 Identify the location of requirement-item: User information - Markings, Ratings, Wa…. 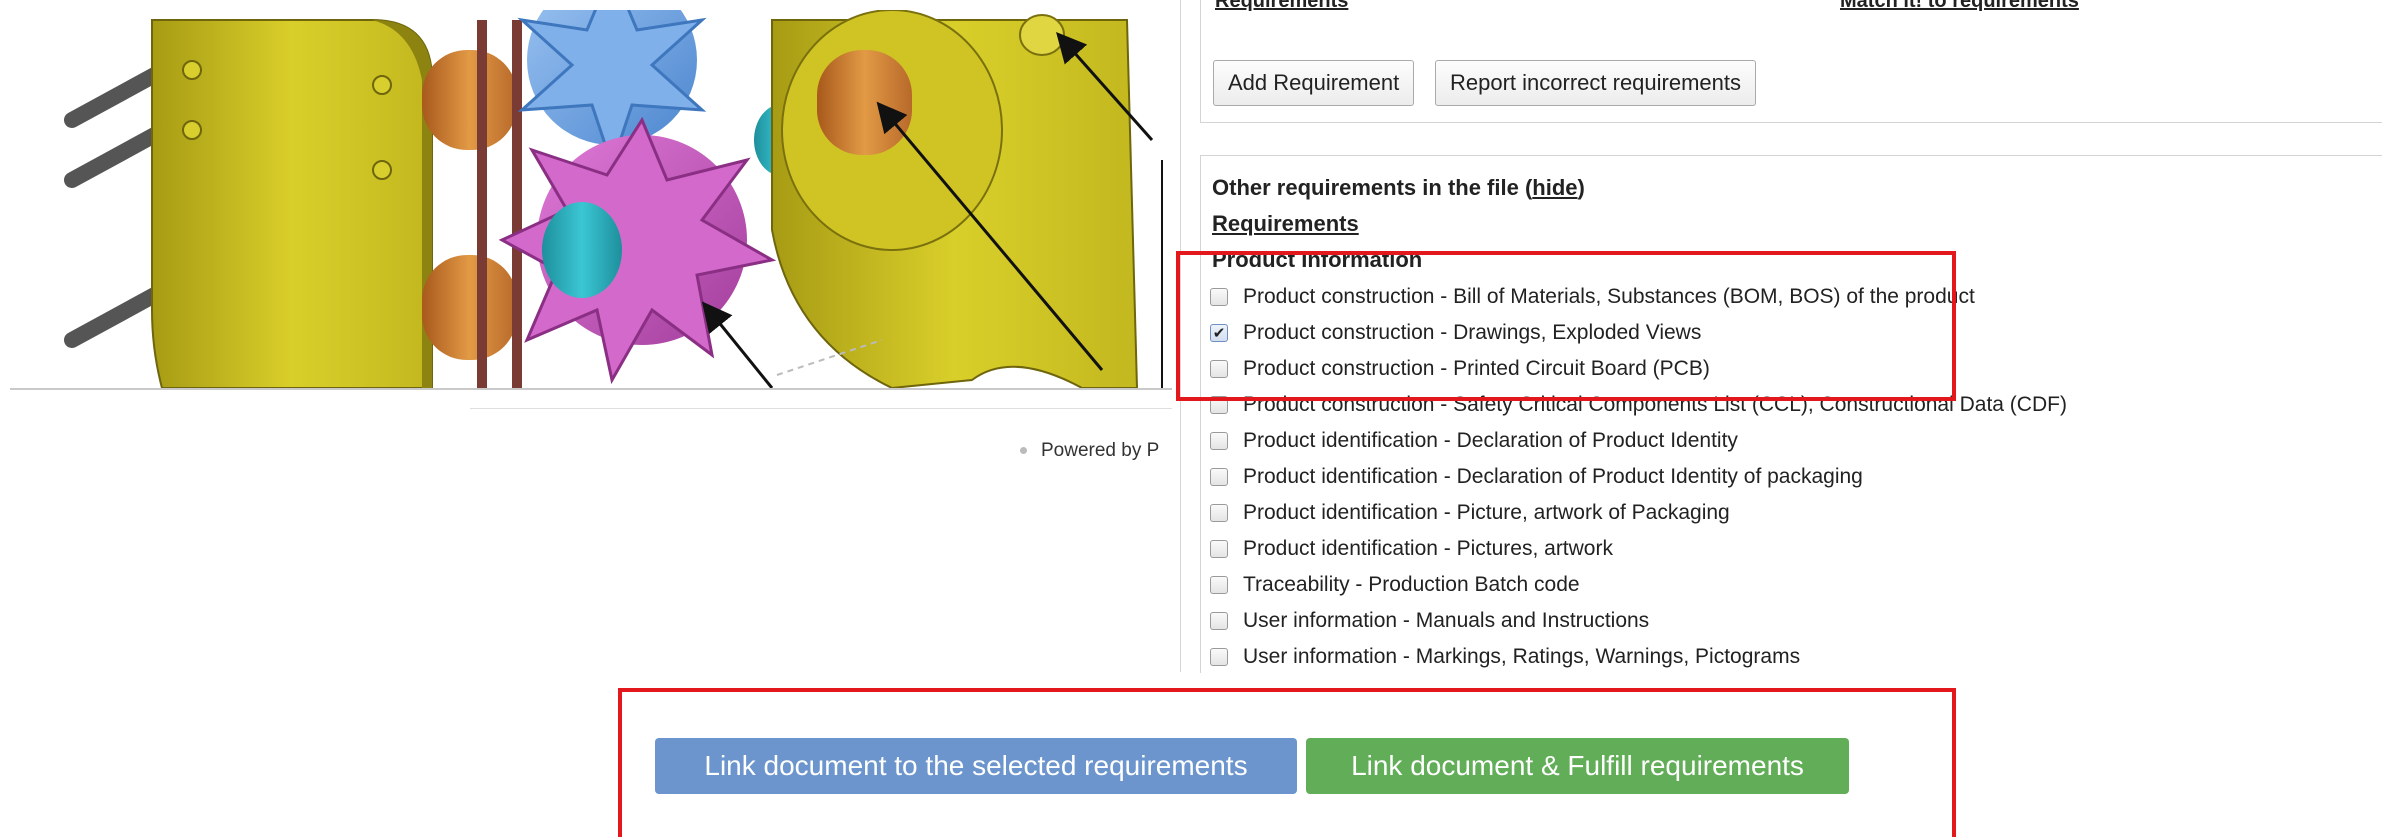
(1505, 657).